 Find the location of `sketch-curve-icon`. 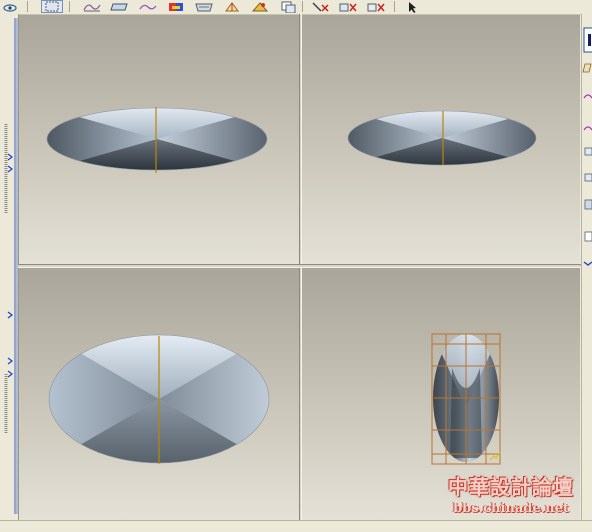

sketch-curve-icon is located at coordinates (92, 6).